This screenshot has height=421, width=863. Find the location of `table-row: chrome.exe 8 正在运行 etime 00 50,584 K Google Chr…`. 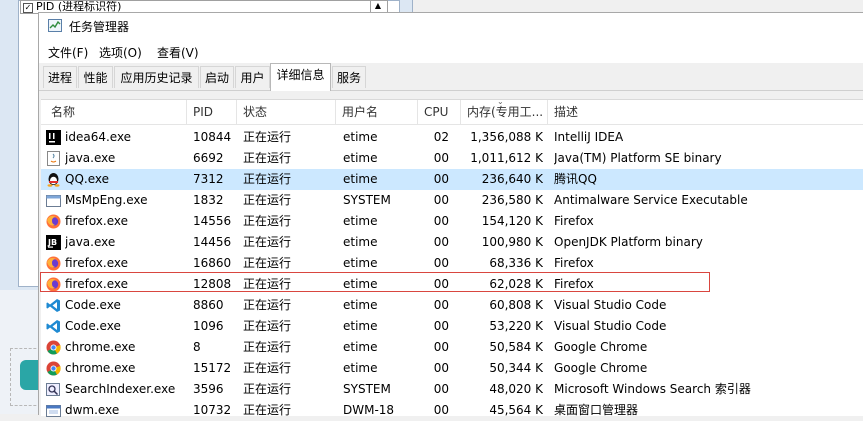

table-row: chrome.exe 8 正在运行 etime 00 50,584 K Google Chr… is located at coordinates (452, 347).